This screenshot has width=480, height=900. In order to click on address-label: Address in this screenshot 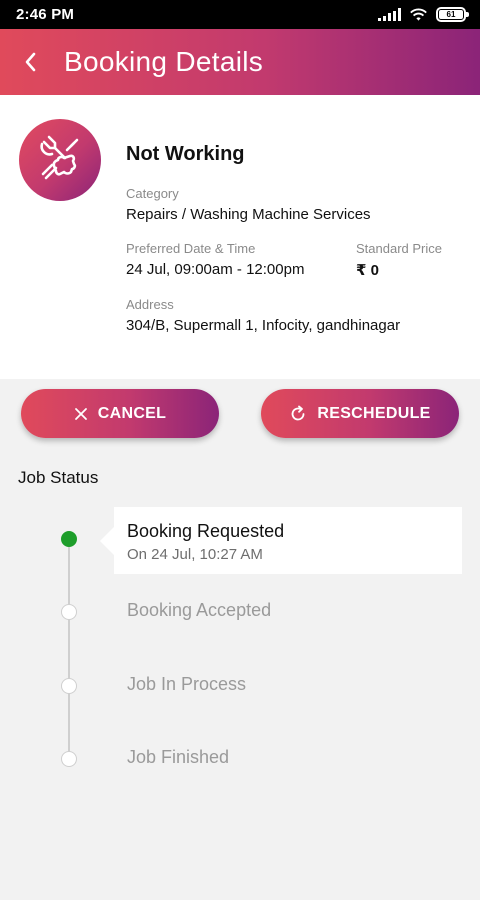, I will do `click(150, 304)`.